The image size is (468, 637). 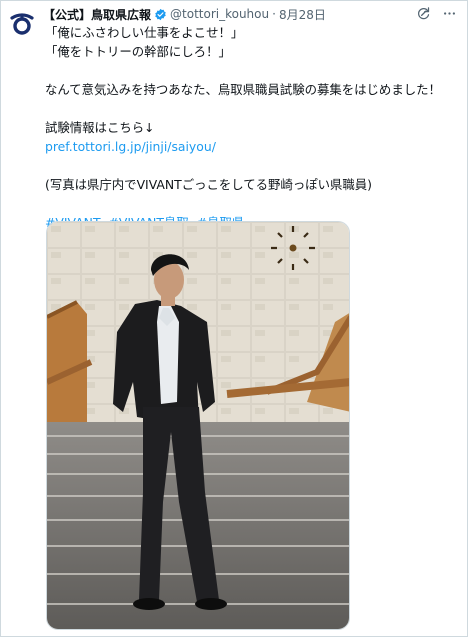 I want to click on recruitment-link: pref.tottori.lg.jp/jinji/saiyou/, so click(x=130, y=146).